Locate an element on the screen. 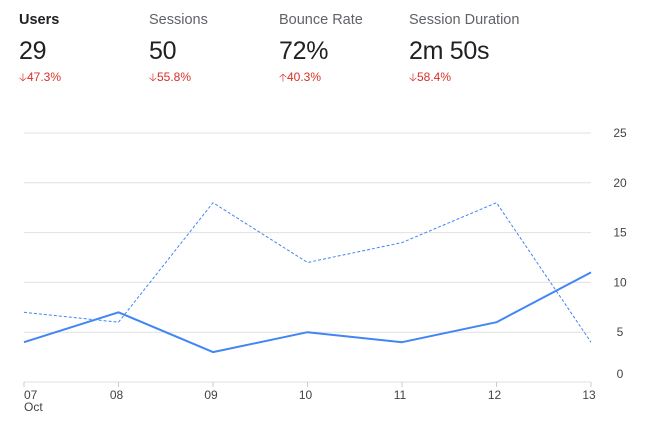 This screenshot has height=446, width=647. x-tick-label: 09 is located at coordinates (211, 395).